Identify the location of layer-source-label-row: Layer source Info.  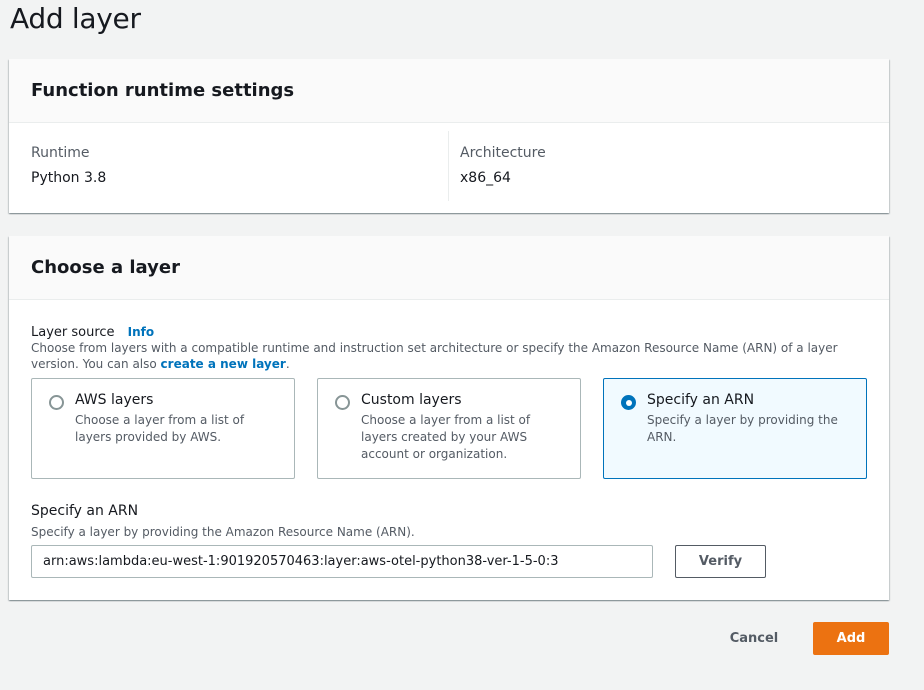
(92, 330).